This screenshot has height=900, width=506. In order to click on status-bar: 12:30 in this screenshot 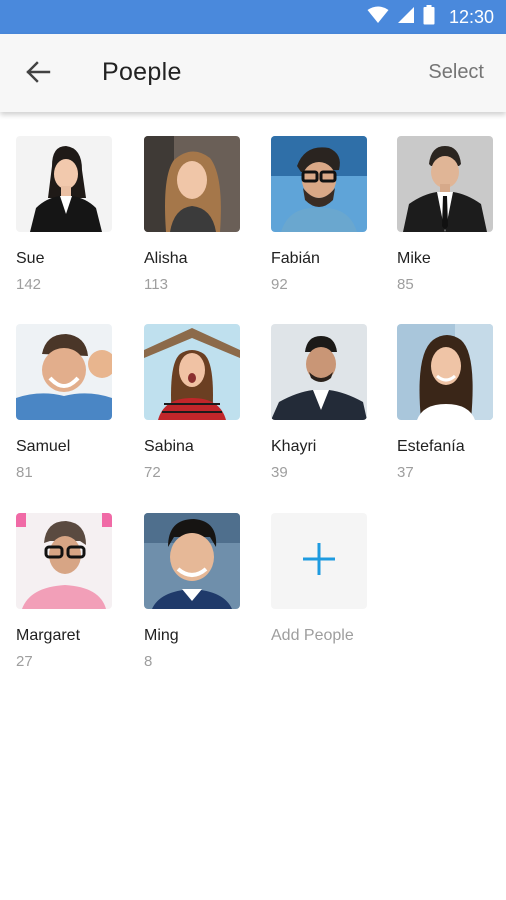, I will do `click(253, 17)`.